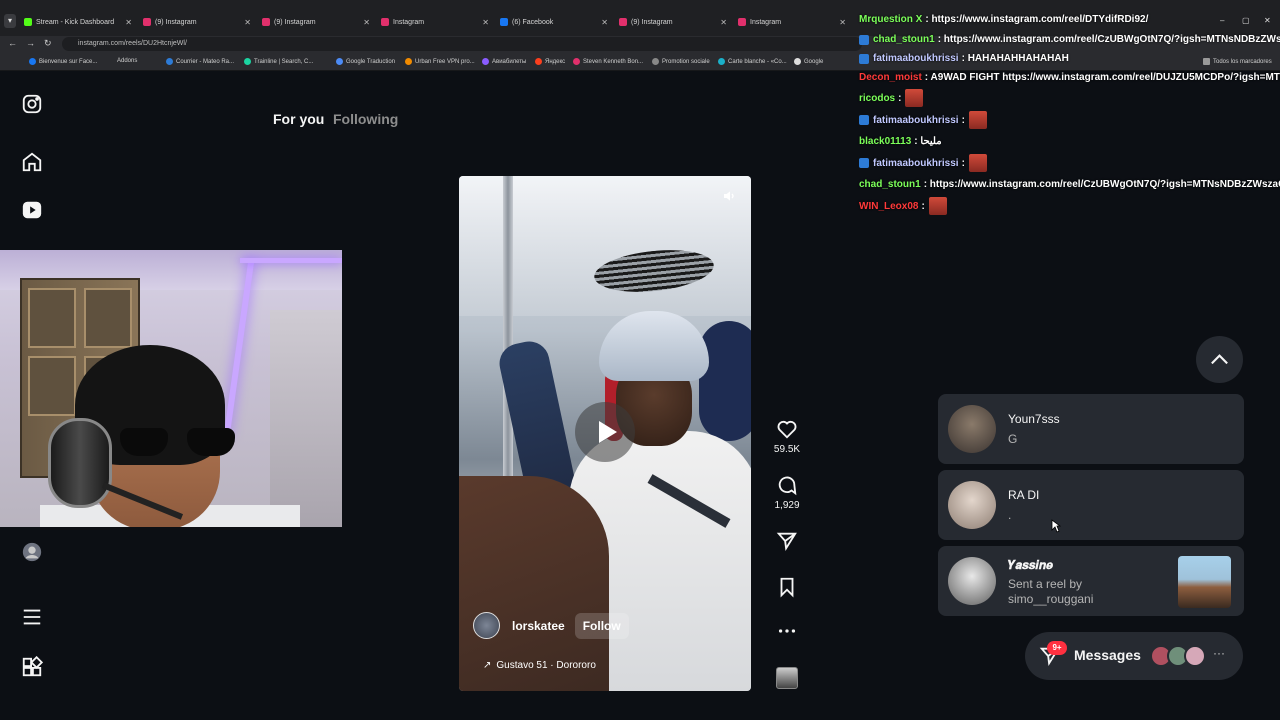 This screenshot has width=1280, height=720. I want to click on forward-icon: →, so click(30, 43).